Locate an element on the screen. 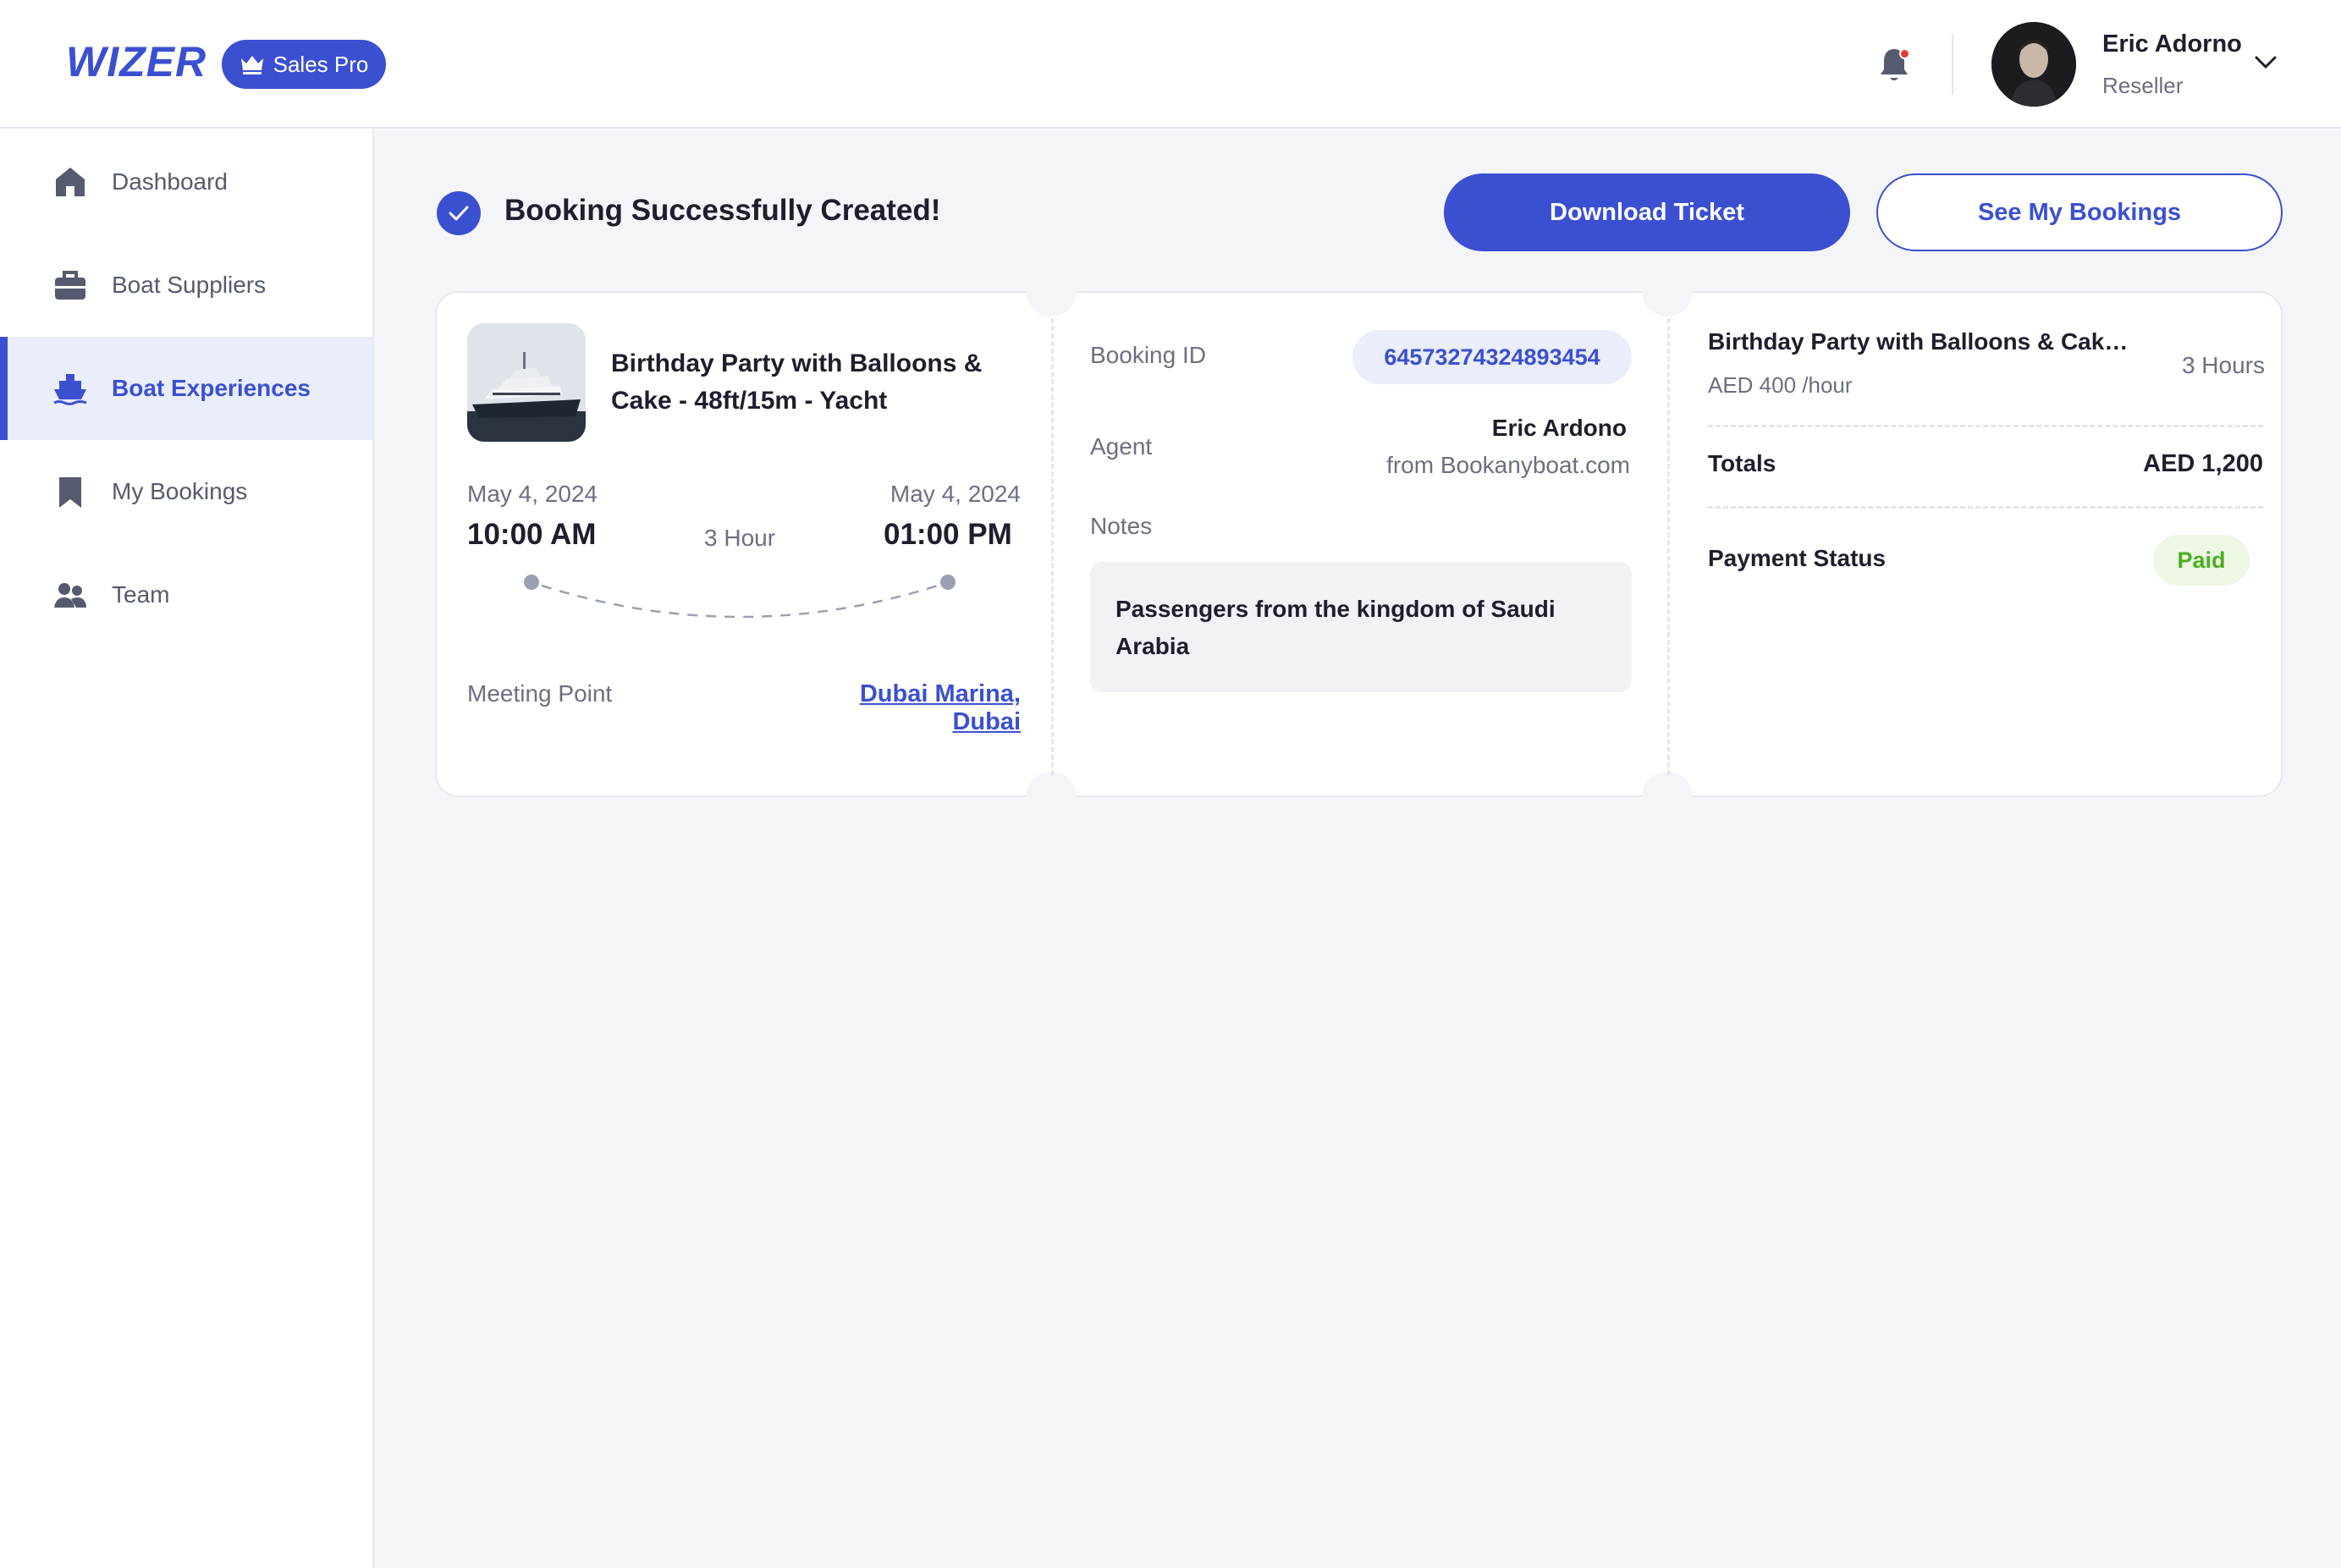 The height and width of the screenshot is (1568, 2341). notification-dot is located at coordinates (1904, 53).